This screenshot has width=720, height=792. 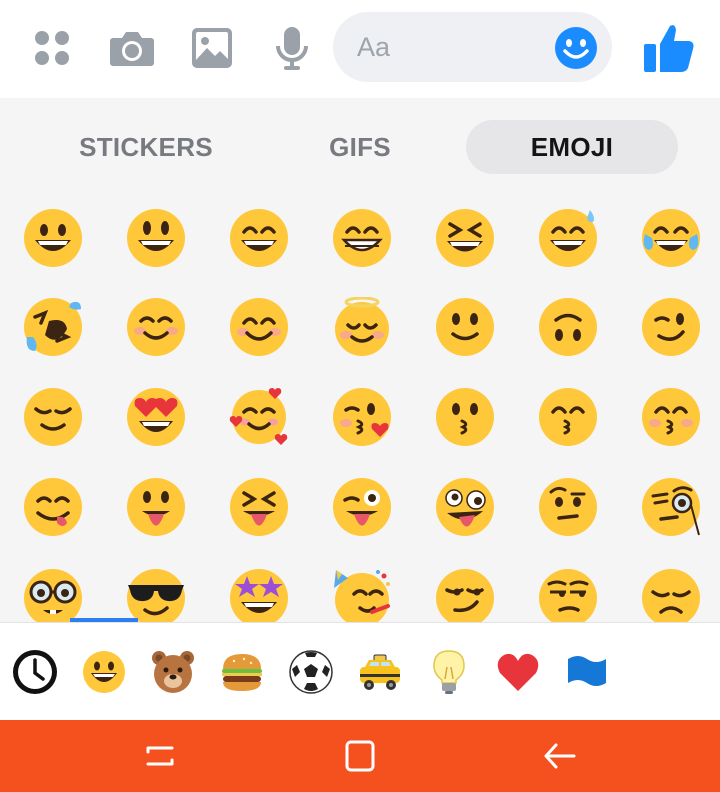 I want to click on emoji-kissing-face, so click(x=465, y=417).